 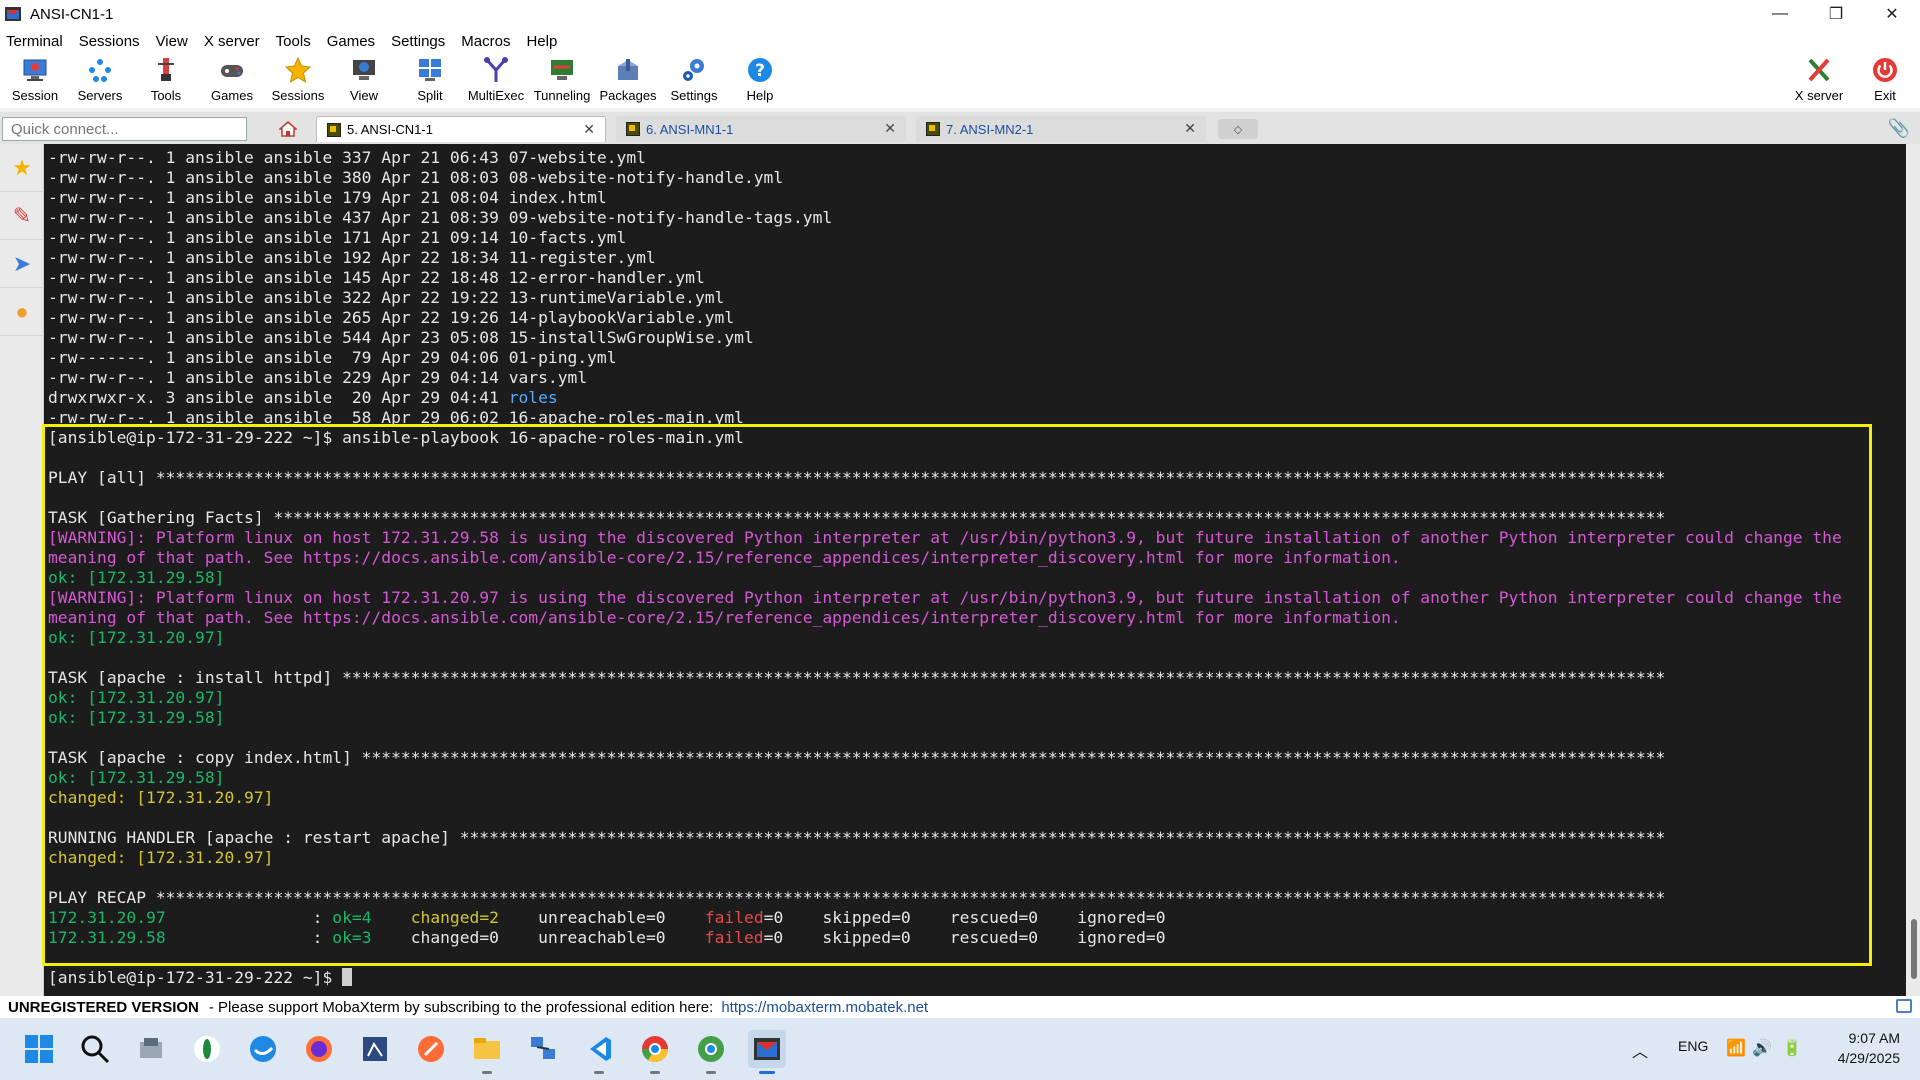 What do you see at coordinates (487, 1052) in the screenshot?
I see `file-explorer-icon` at bounding box center [487, 1052].